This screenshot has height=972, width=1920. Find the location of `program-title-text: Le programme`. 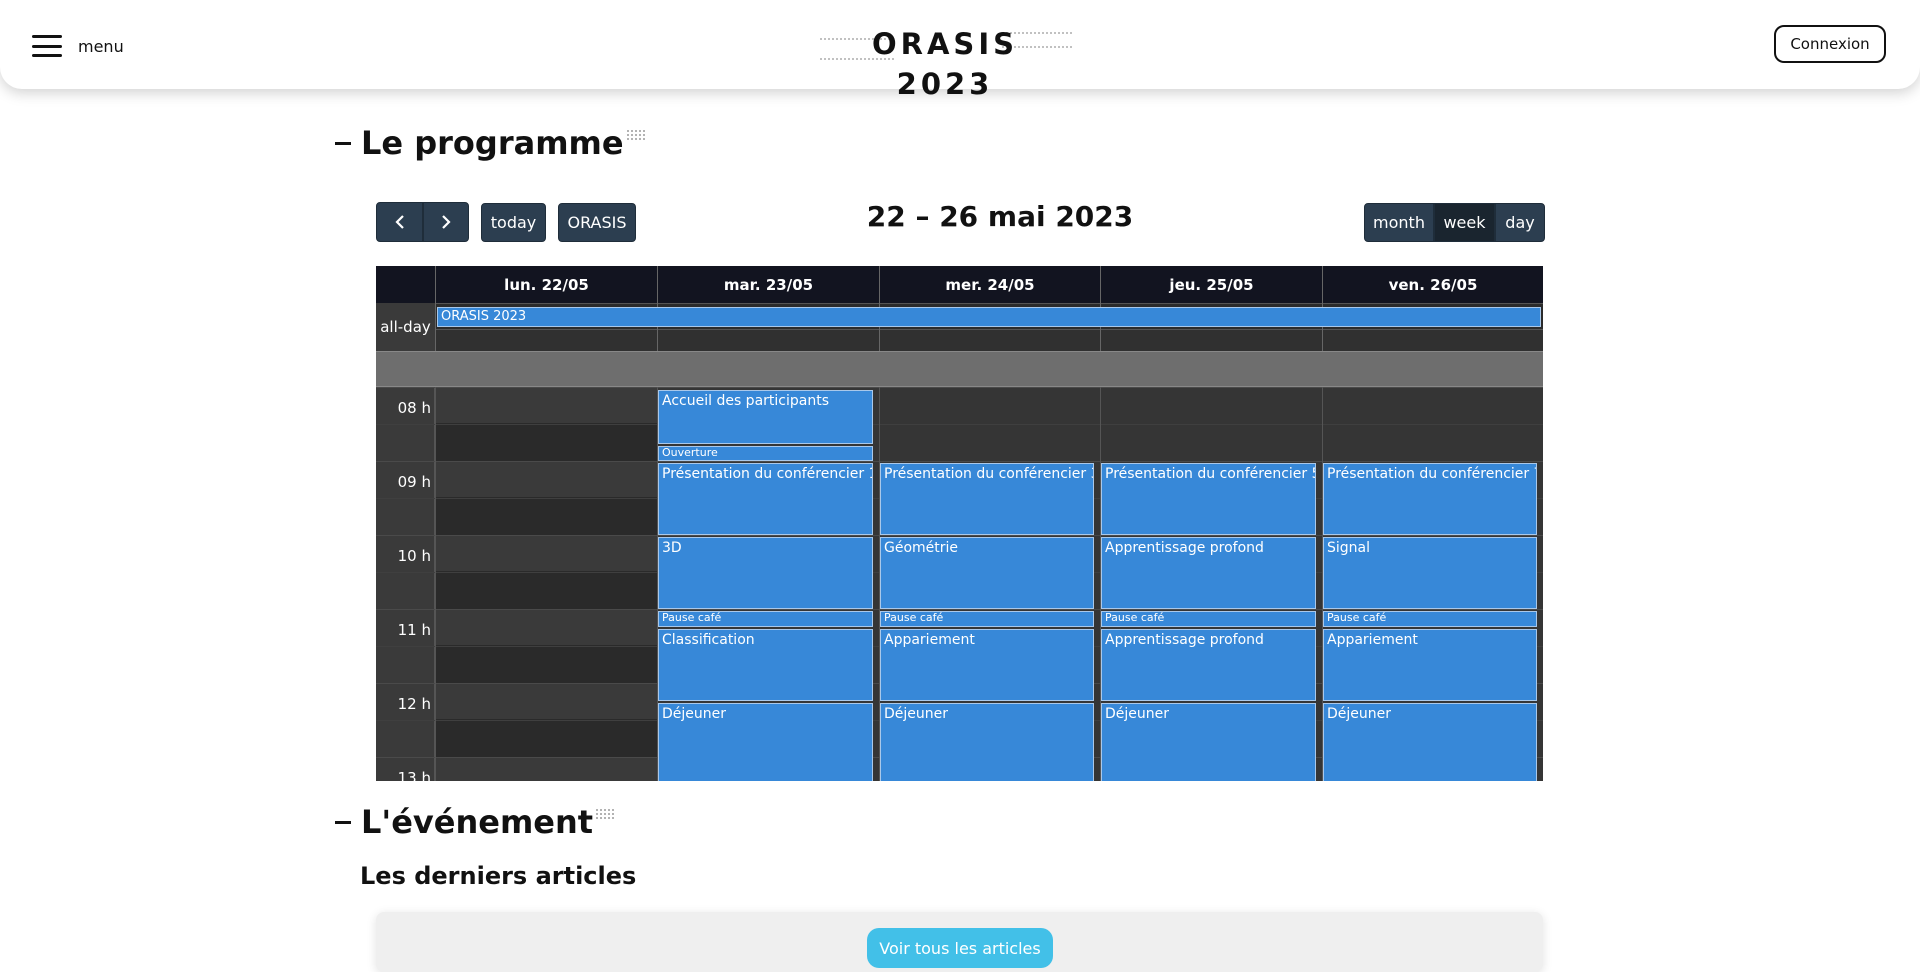

program-title-text: Le programme is located at coordinates (492, 143).